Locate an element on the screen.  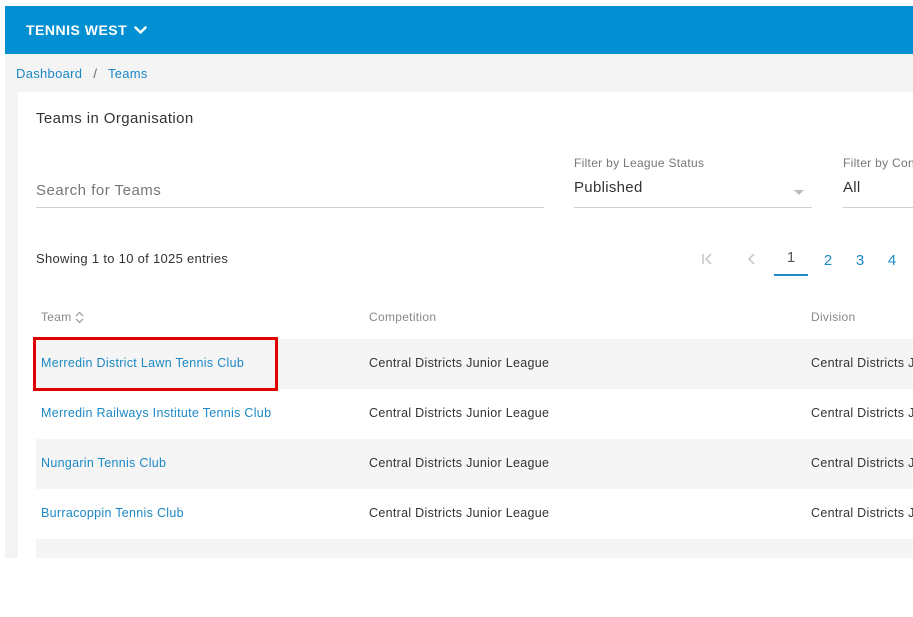
entries-count: Showing 1 to 10 of 1025 entries is located at coordinates (132, 258).